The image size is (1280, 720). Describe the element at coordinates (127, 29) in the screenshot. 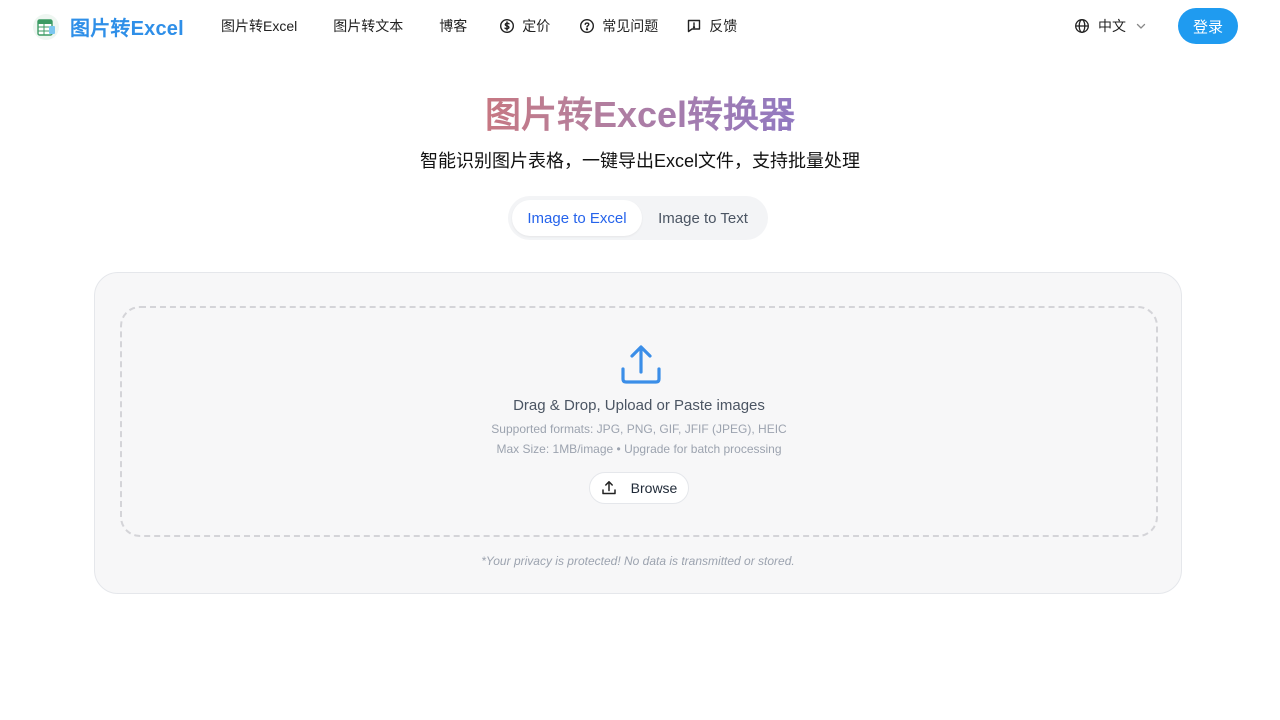

I see `logo-text: 图片转Excel` at that location.